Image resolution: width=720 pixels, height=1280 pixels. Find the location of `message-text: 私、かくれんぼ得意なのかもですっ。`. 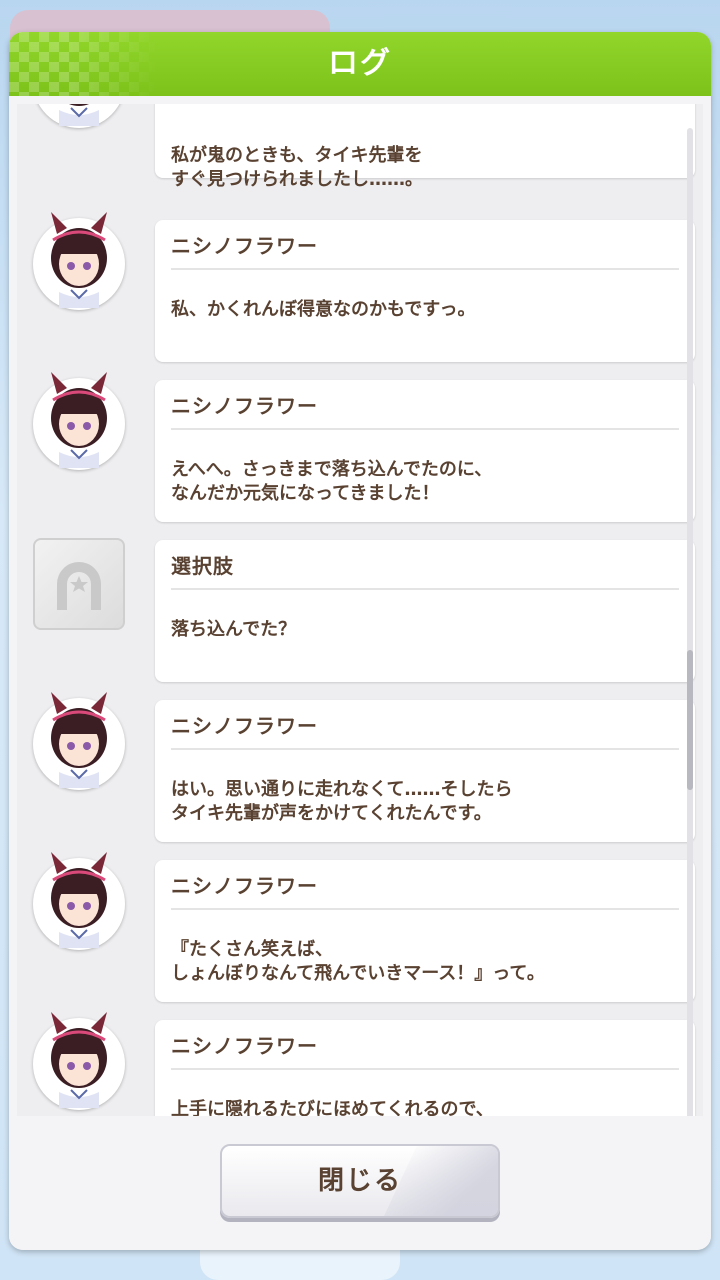

message-text: 私、かくれんぼ得意なのかもですっ。 is located at coordinates (323, 309).